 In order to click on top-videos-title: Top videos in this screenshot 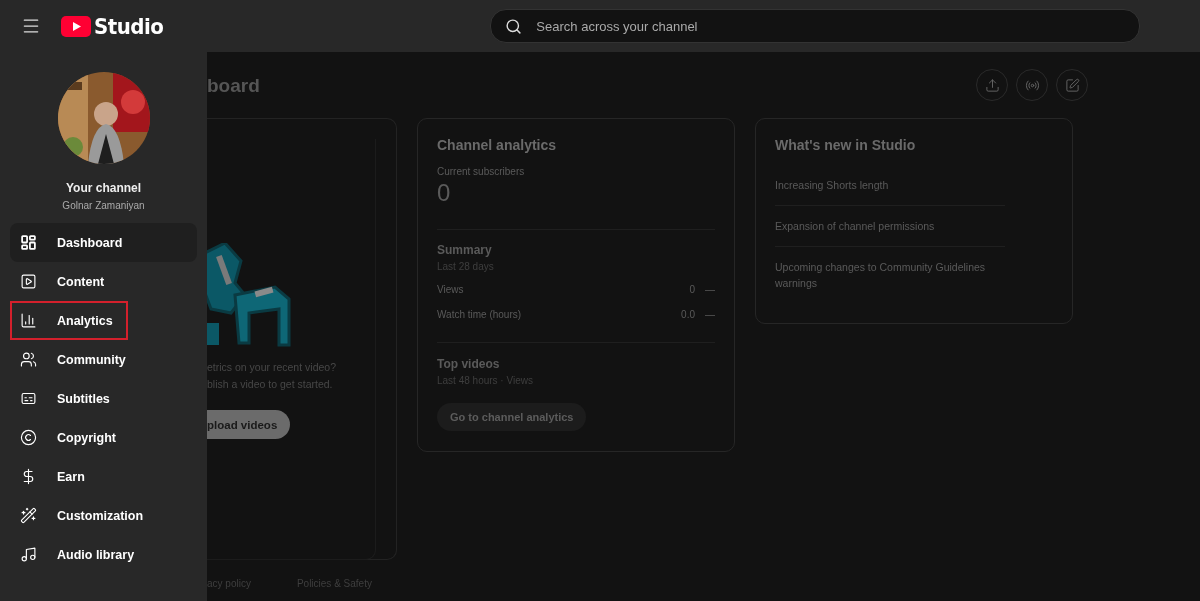, I will do `click(469, 364)`.